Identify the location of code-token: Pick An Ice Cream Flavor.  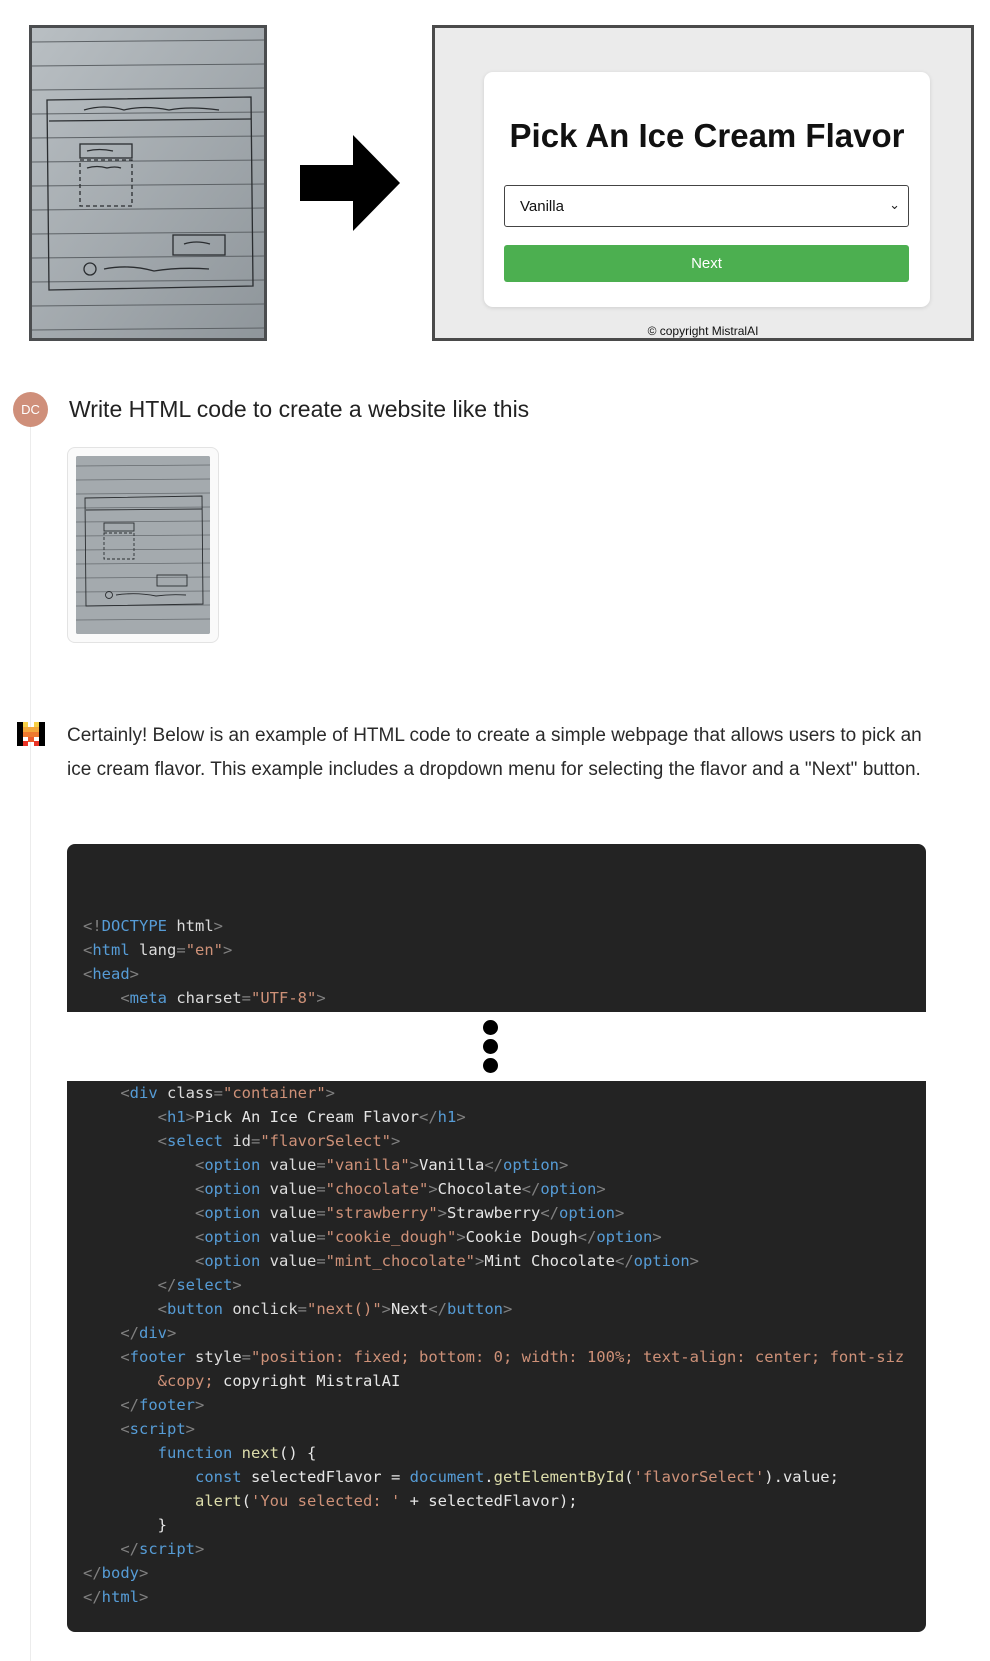
(307, 1117).